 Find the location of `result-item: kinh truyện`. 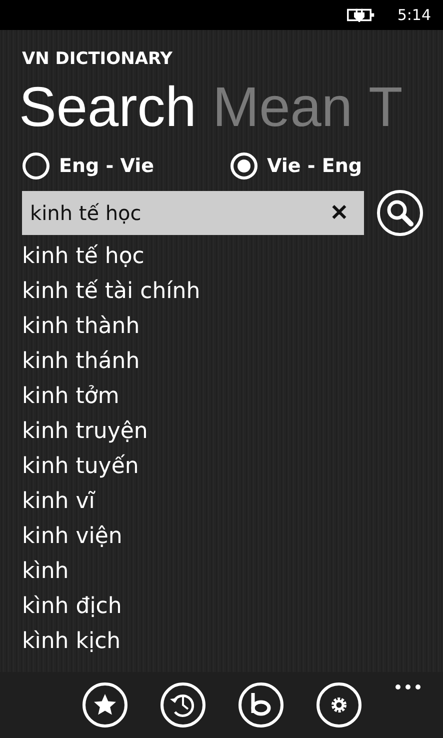

result-item: kinh truyện is located at coordinates (232, 431).